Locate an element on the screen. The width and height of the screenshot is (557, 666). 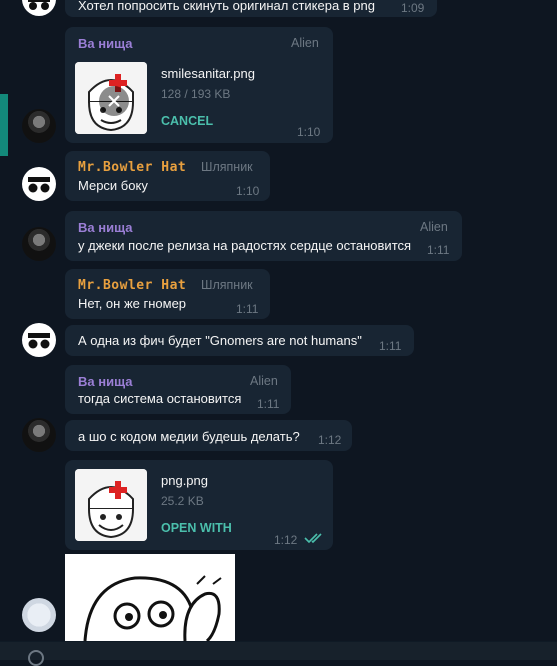
file-message-bubble: png.png 25.2 KB OPEN WITH 1:12 is located at coordinates (199, 505).